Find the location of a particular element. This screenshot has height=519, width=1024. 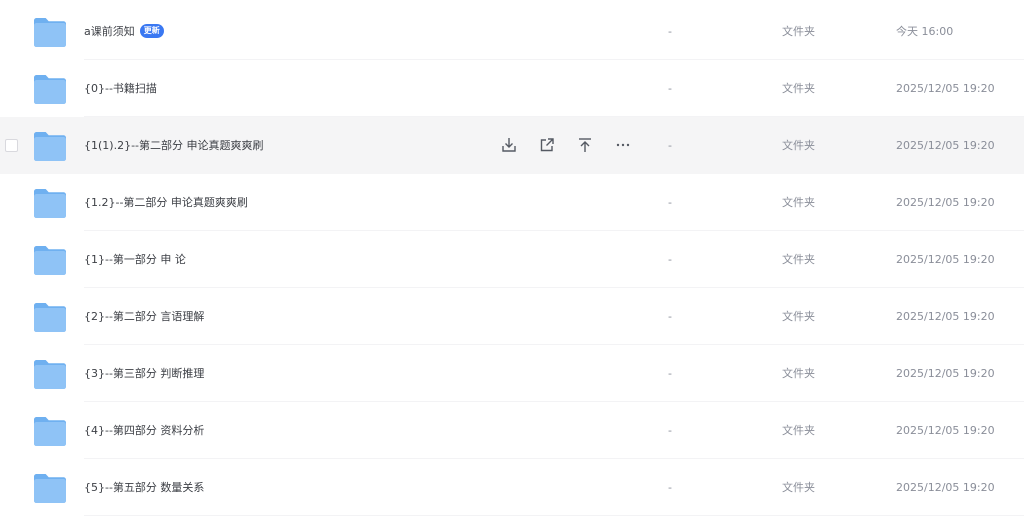

file-name-text: {2}--第二部分 言语理解 is located at coordinates (144, 316).